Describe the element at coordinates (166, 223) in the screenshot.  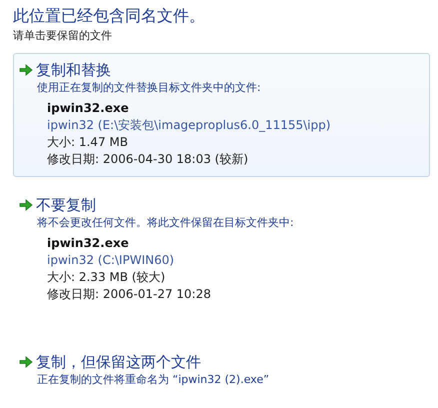
I see `option-description: 将不会更改任何文件。将此文件保留在目标文件夹中:` at that location.